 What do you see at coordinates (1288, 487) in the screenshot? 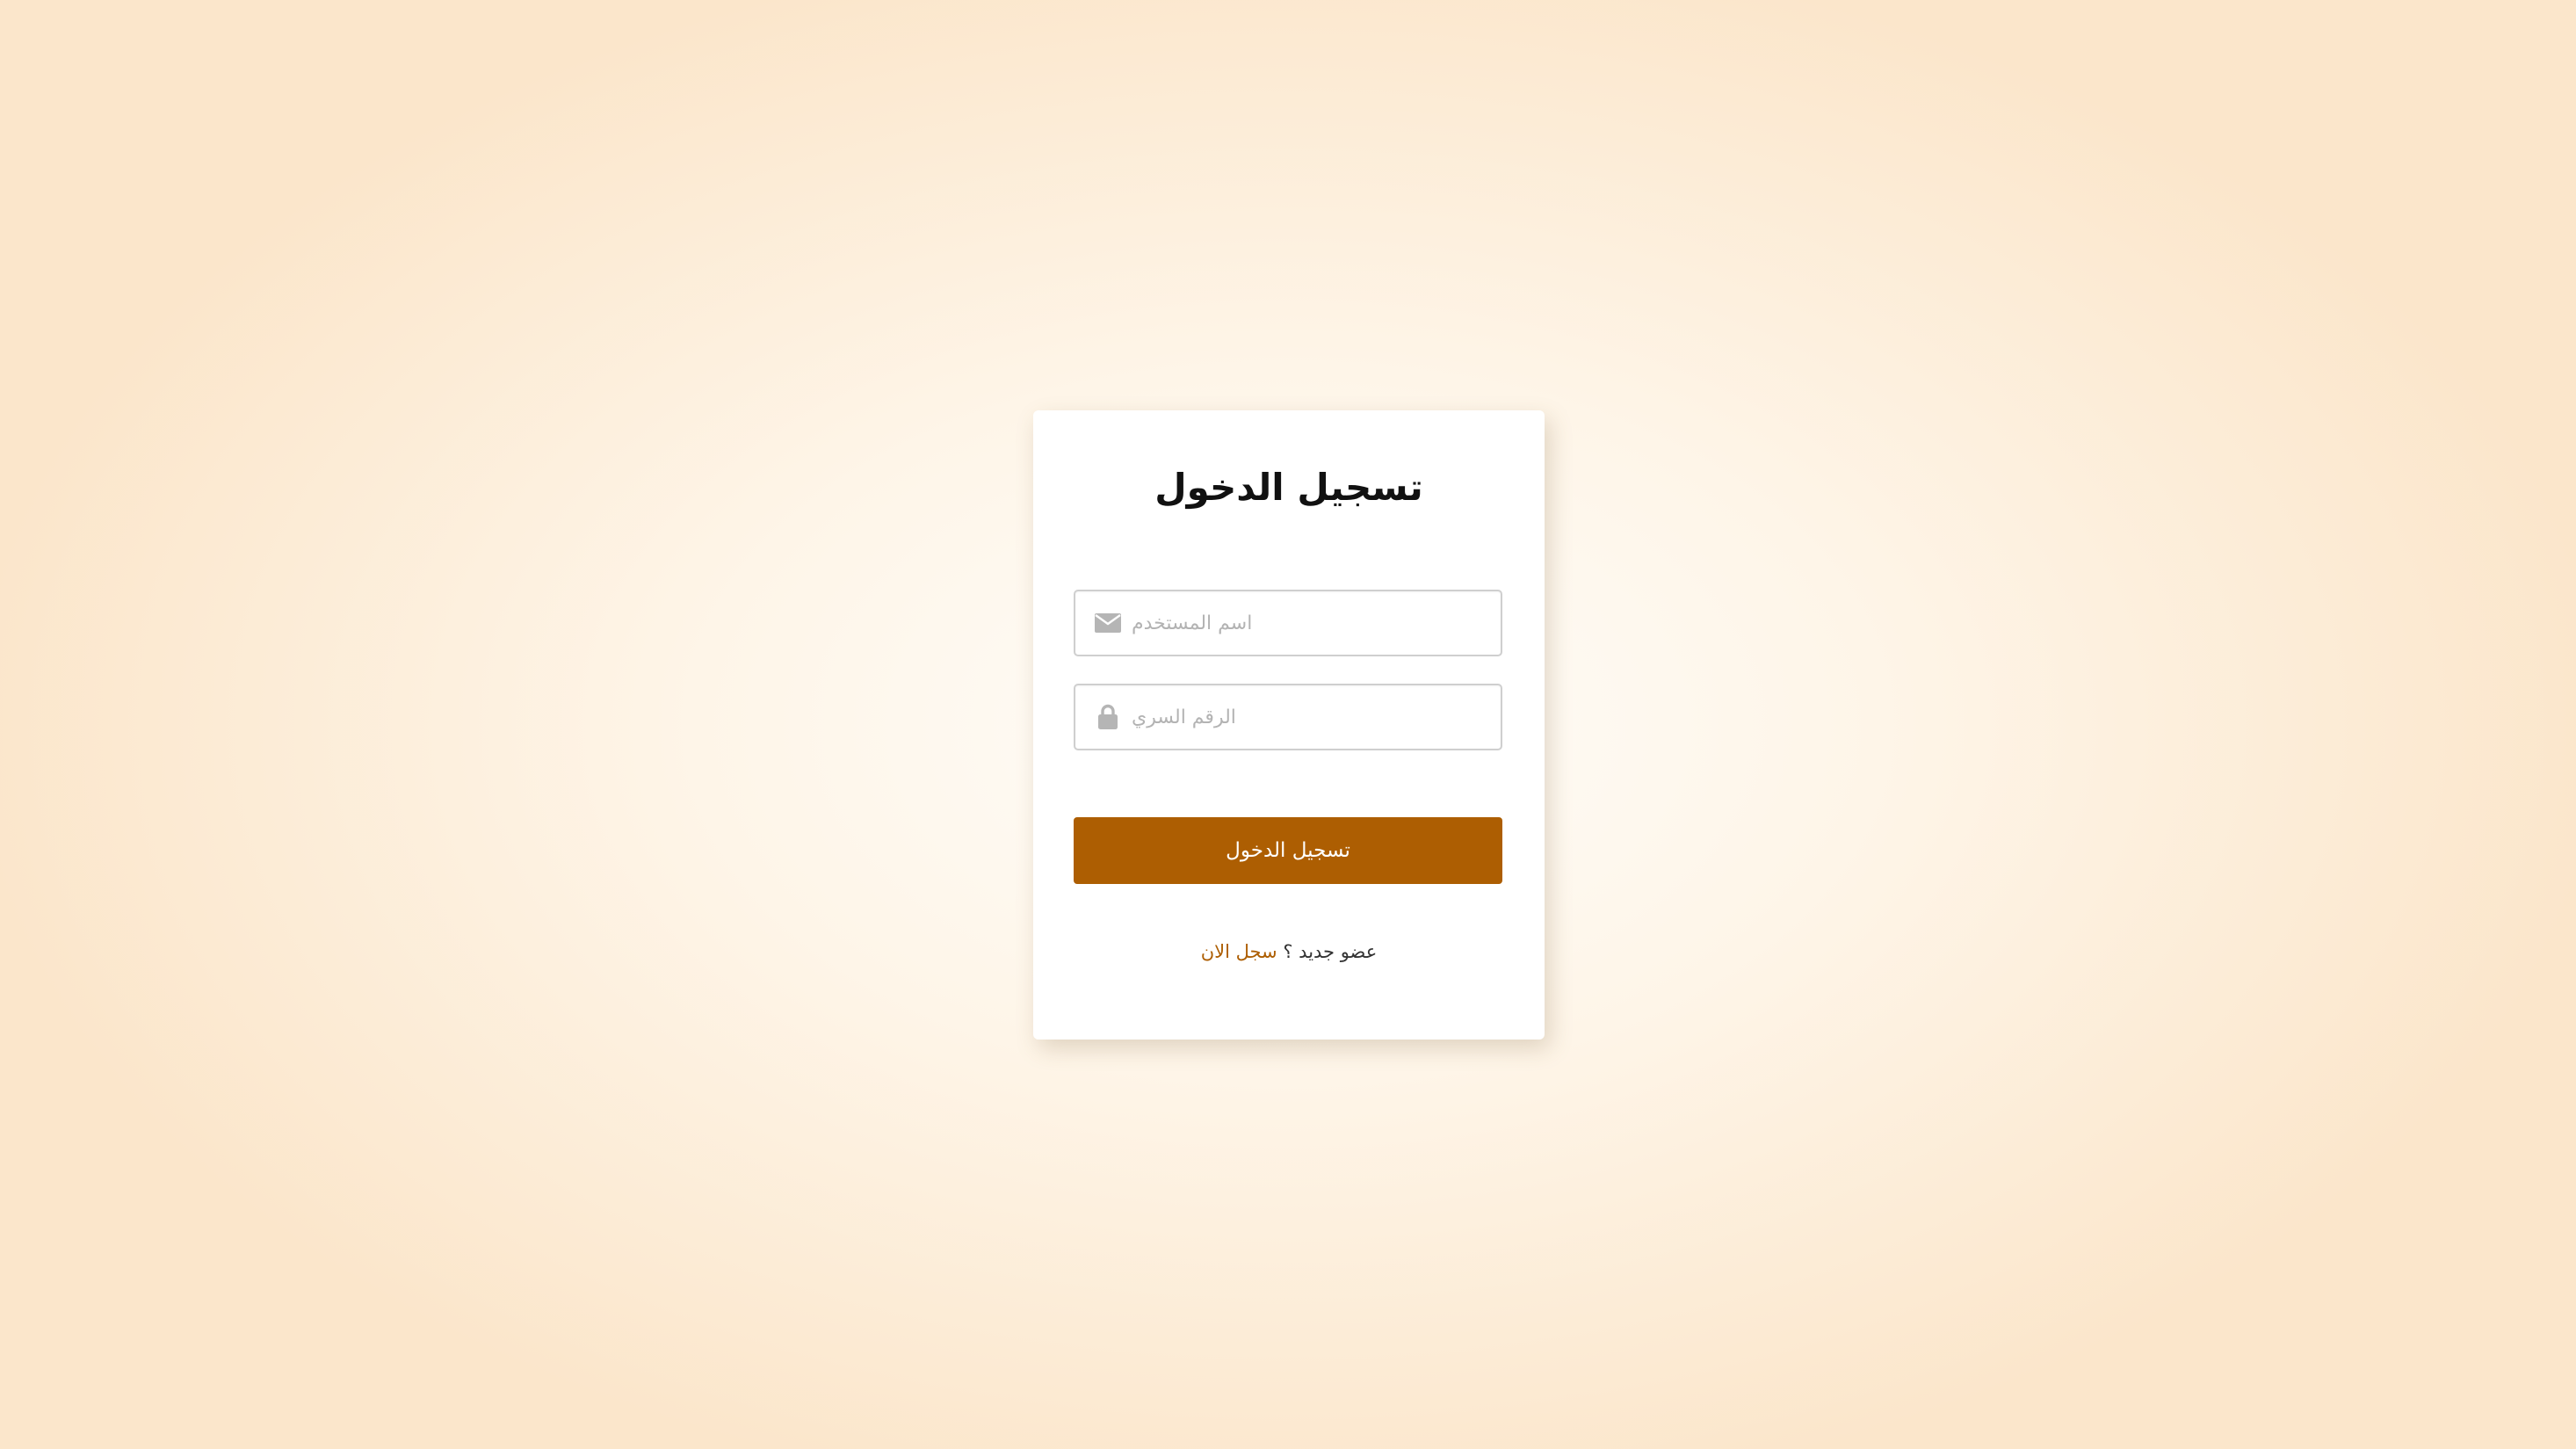
I see `page-title: تسجيل الدخول` at bounding box center [1288, 487].